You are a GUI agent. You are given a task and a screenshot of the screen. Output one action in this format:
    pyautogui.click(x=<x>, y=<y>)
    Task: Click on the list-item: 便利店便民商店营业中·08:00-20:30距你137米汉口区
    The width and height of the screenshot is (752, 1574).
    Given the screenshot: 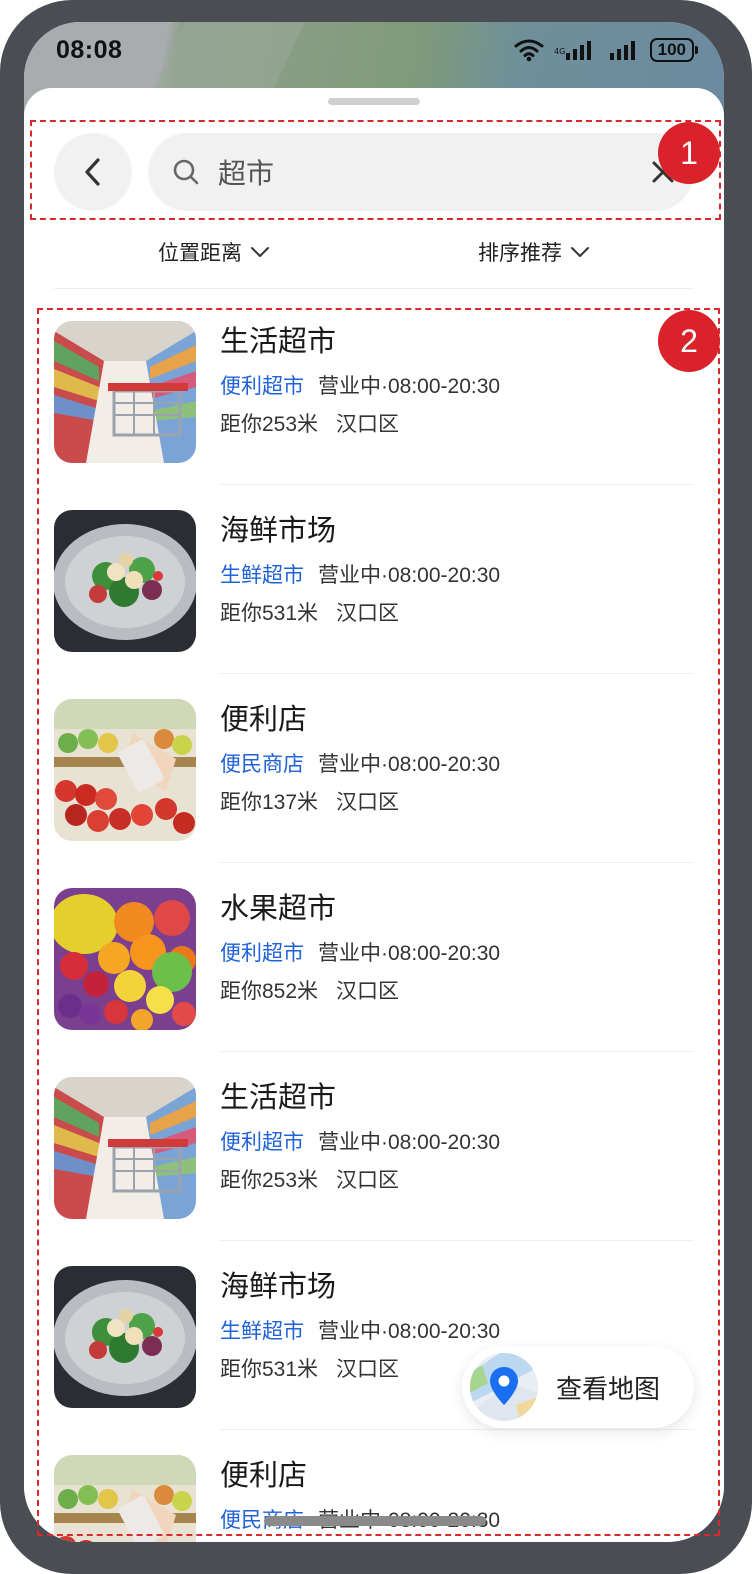 What is the action you would take?
    pyautogui.click(x=374, y=1498)
    